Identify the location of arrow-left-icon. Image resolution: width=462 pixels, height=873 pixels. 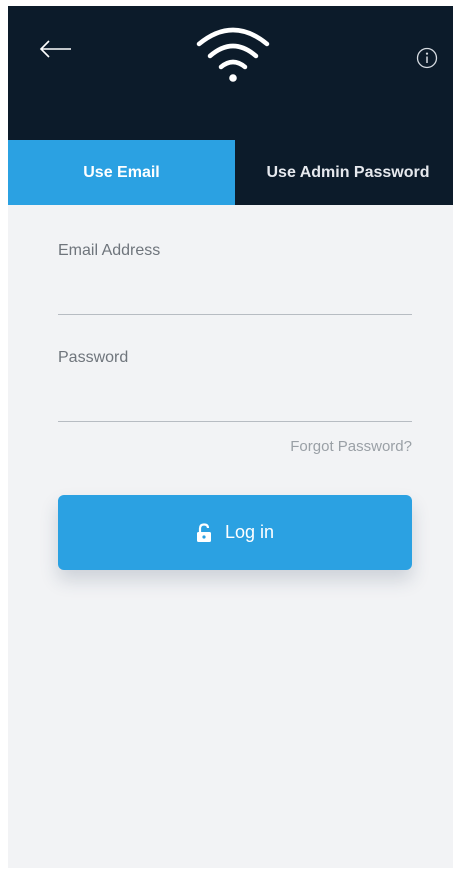
(55, 49).